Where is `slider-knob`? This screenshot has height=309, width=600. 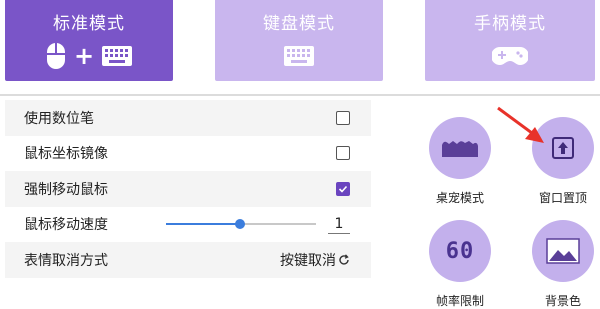 slider-knob is located at coordinates (239, 224).